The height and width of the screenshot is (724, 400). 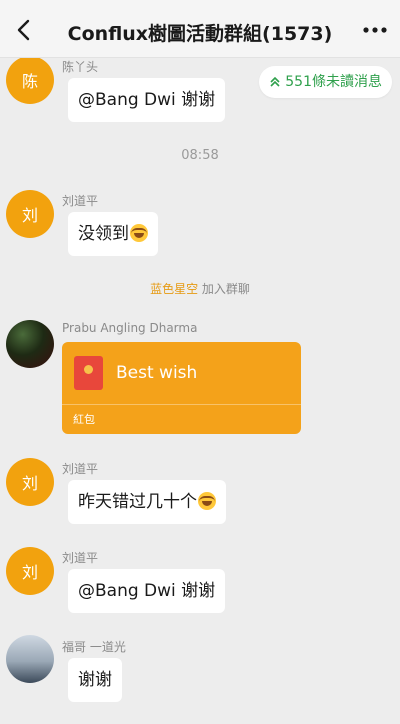 I want to click on chat-header: Conflux樹圖活動群組(1573), so click(x=200, y=29).